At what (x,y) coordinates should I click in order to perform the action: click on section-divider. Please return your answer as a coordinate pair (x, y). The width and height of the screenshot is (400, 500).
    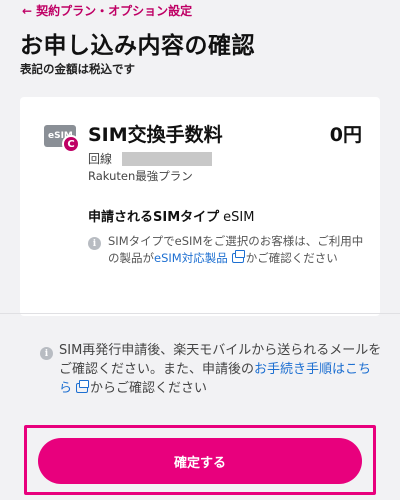
    Looking at the image, I should click on (200, 313).